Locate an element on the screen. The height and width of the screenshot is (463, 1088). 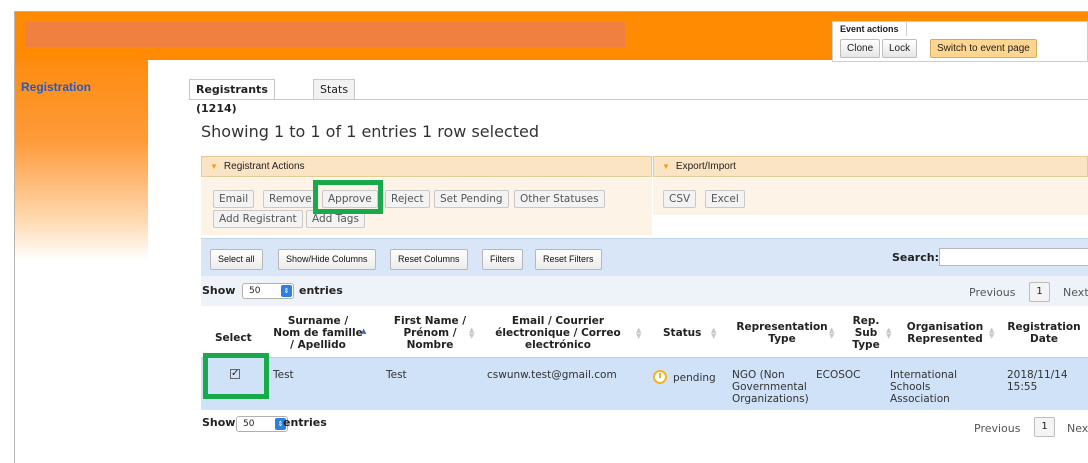
table-length-bar-bottom: Show 50 ⇕ entries Previous 1 Nex is located at coordinates (644, 426).